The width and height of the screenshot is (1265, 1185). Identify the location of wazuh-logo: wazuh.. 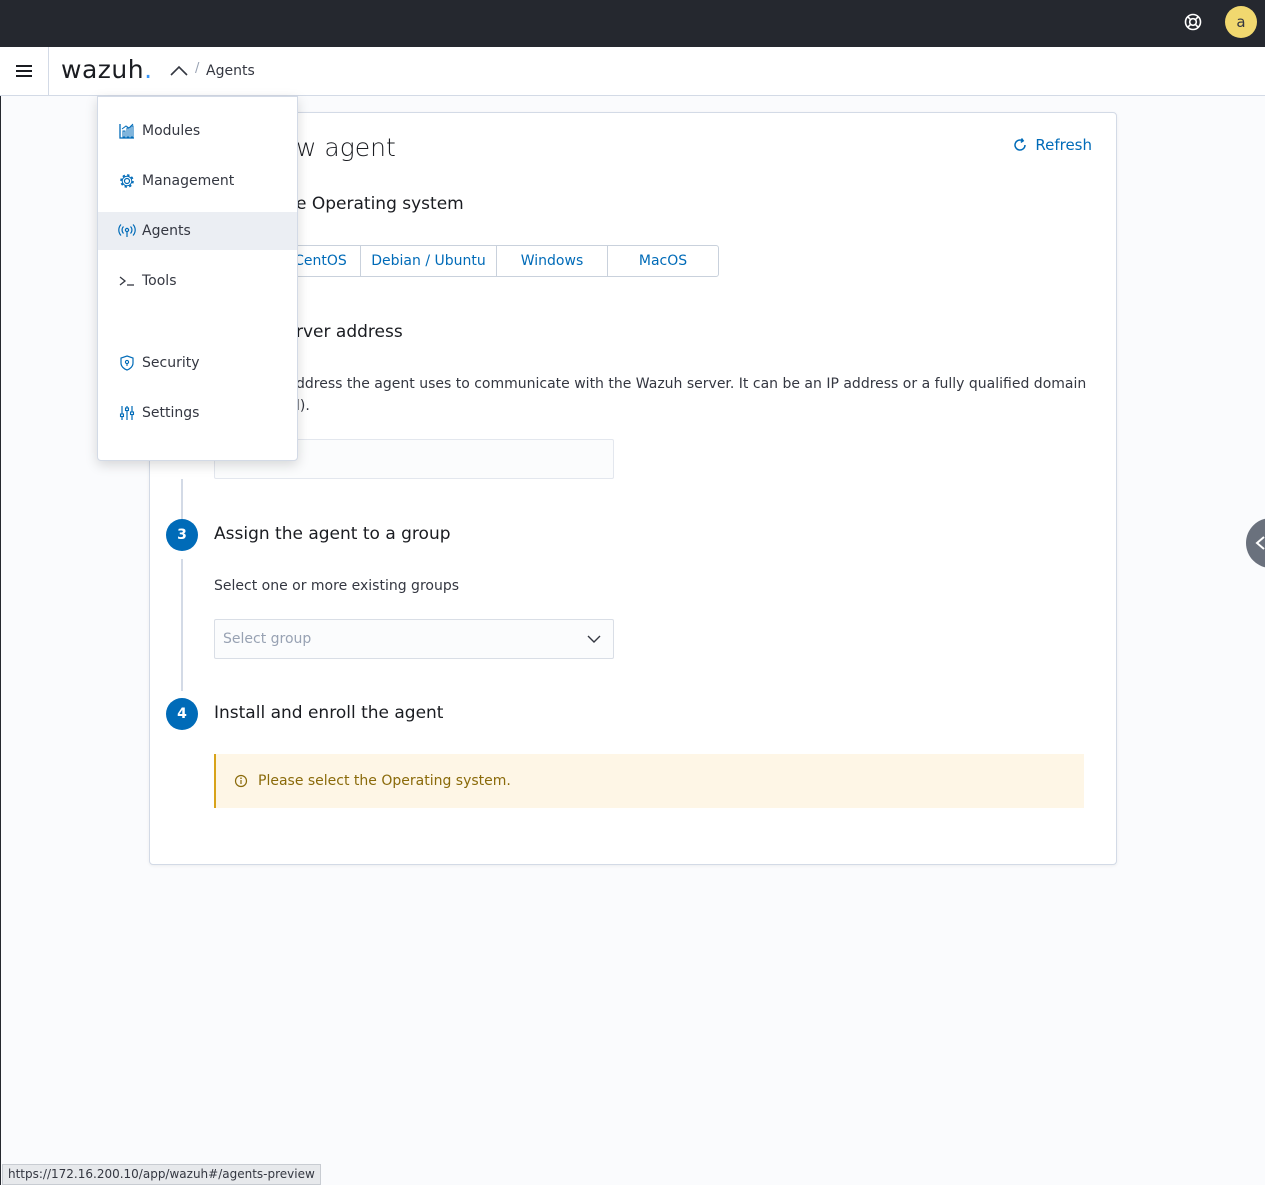
(107, 69).